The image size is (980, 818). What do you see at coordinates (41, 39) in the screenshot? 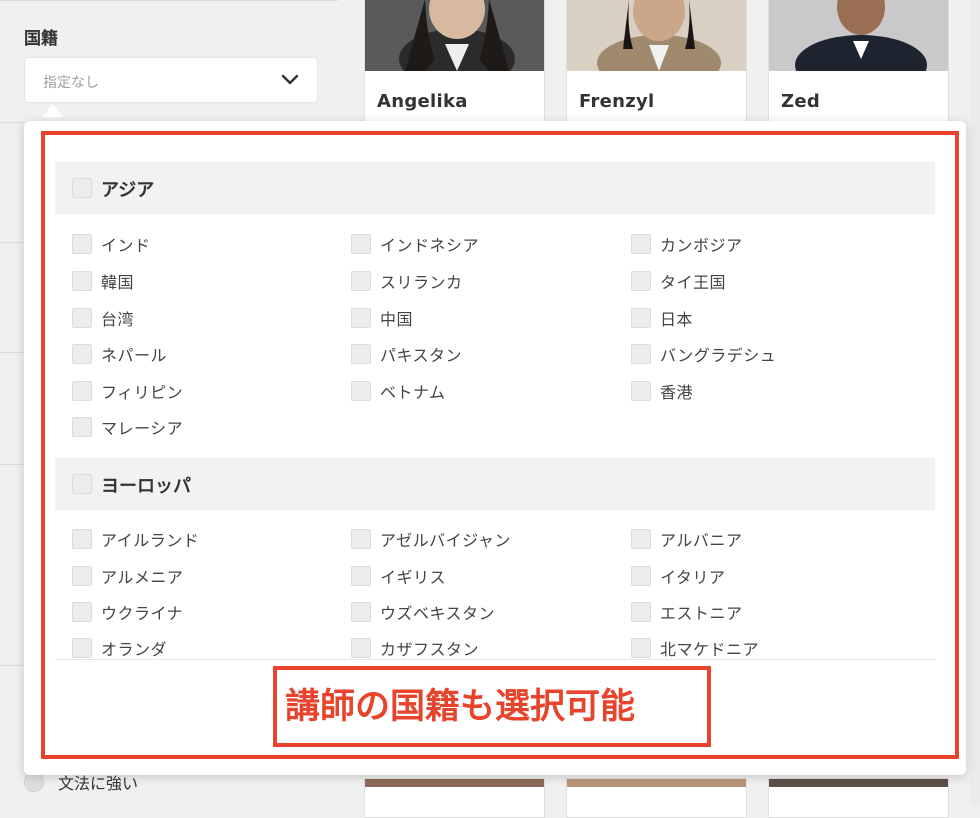
I see `nationality-label: 国籍` at bounding box center [41, 39].